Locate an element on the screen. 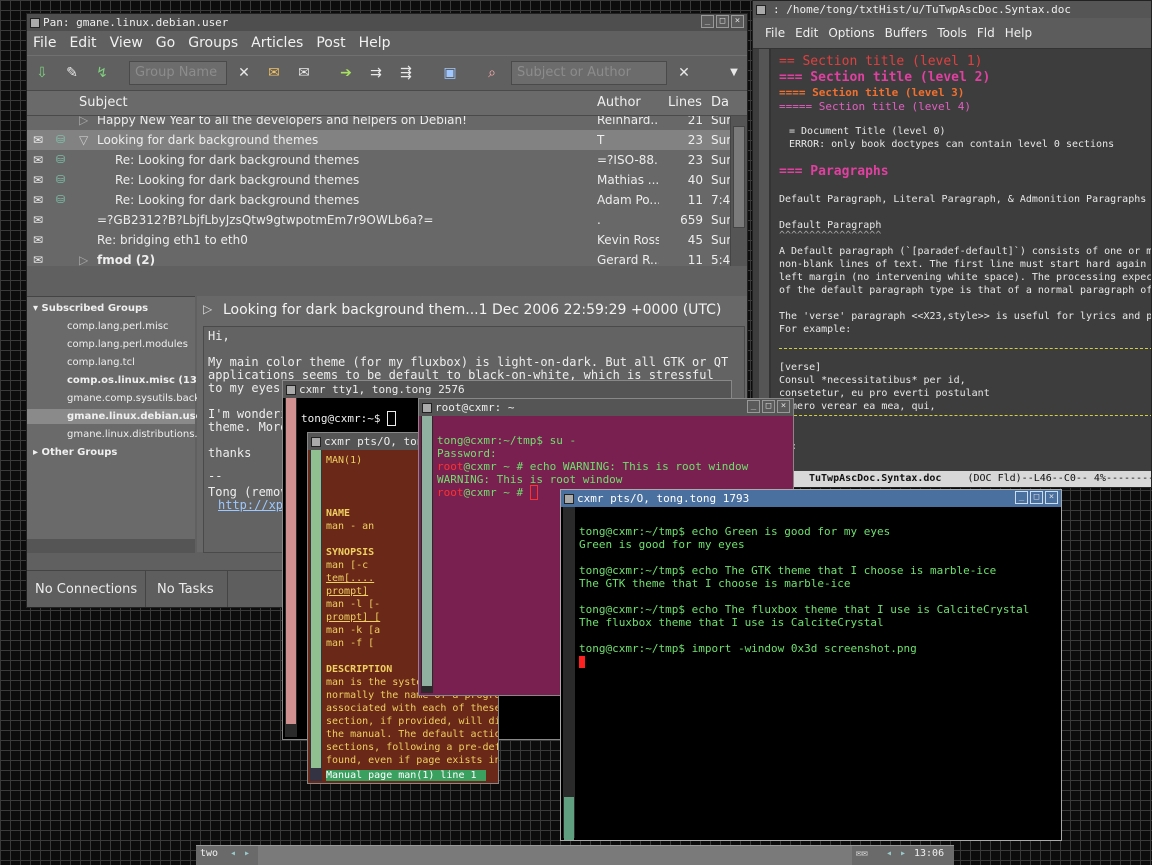 Image resolution: width=1152 pixels, height=865 pixels. workspace-name: two is located at coordinates (209, 853).